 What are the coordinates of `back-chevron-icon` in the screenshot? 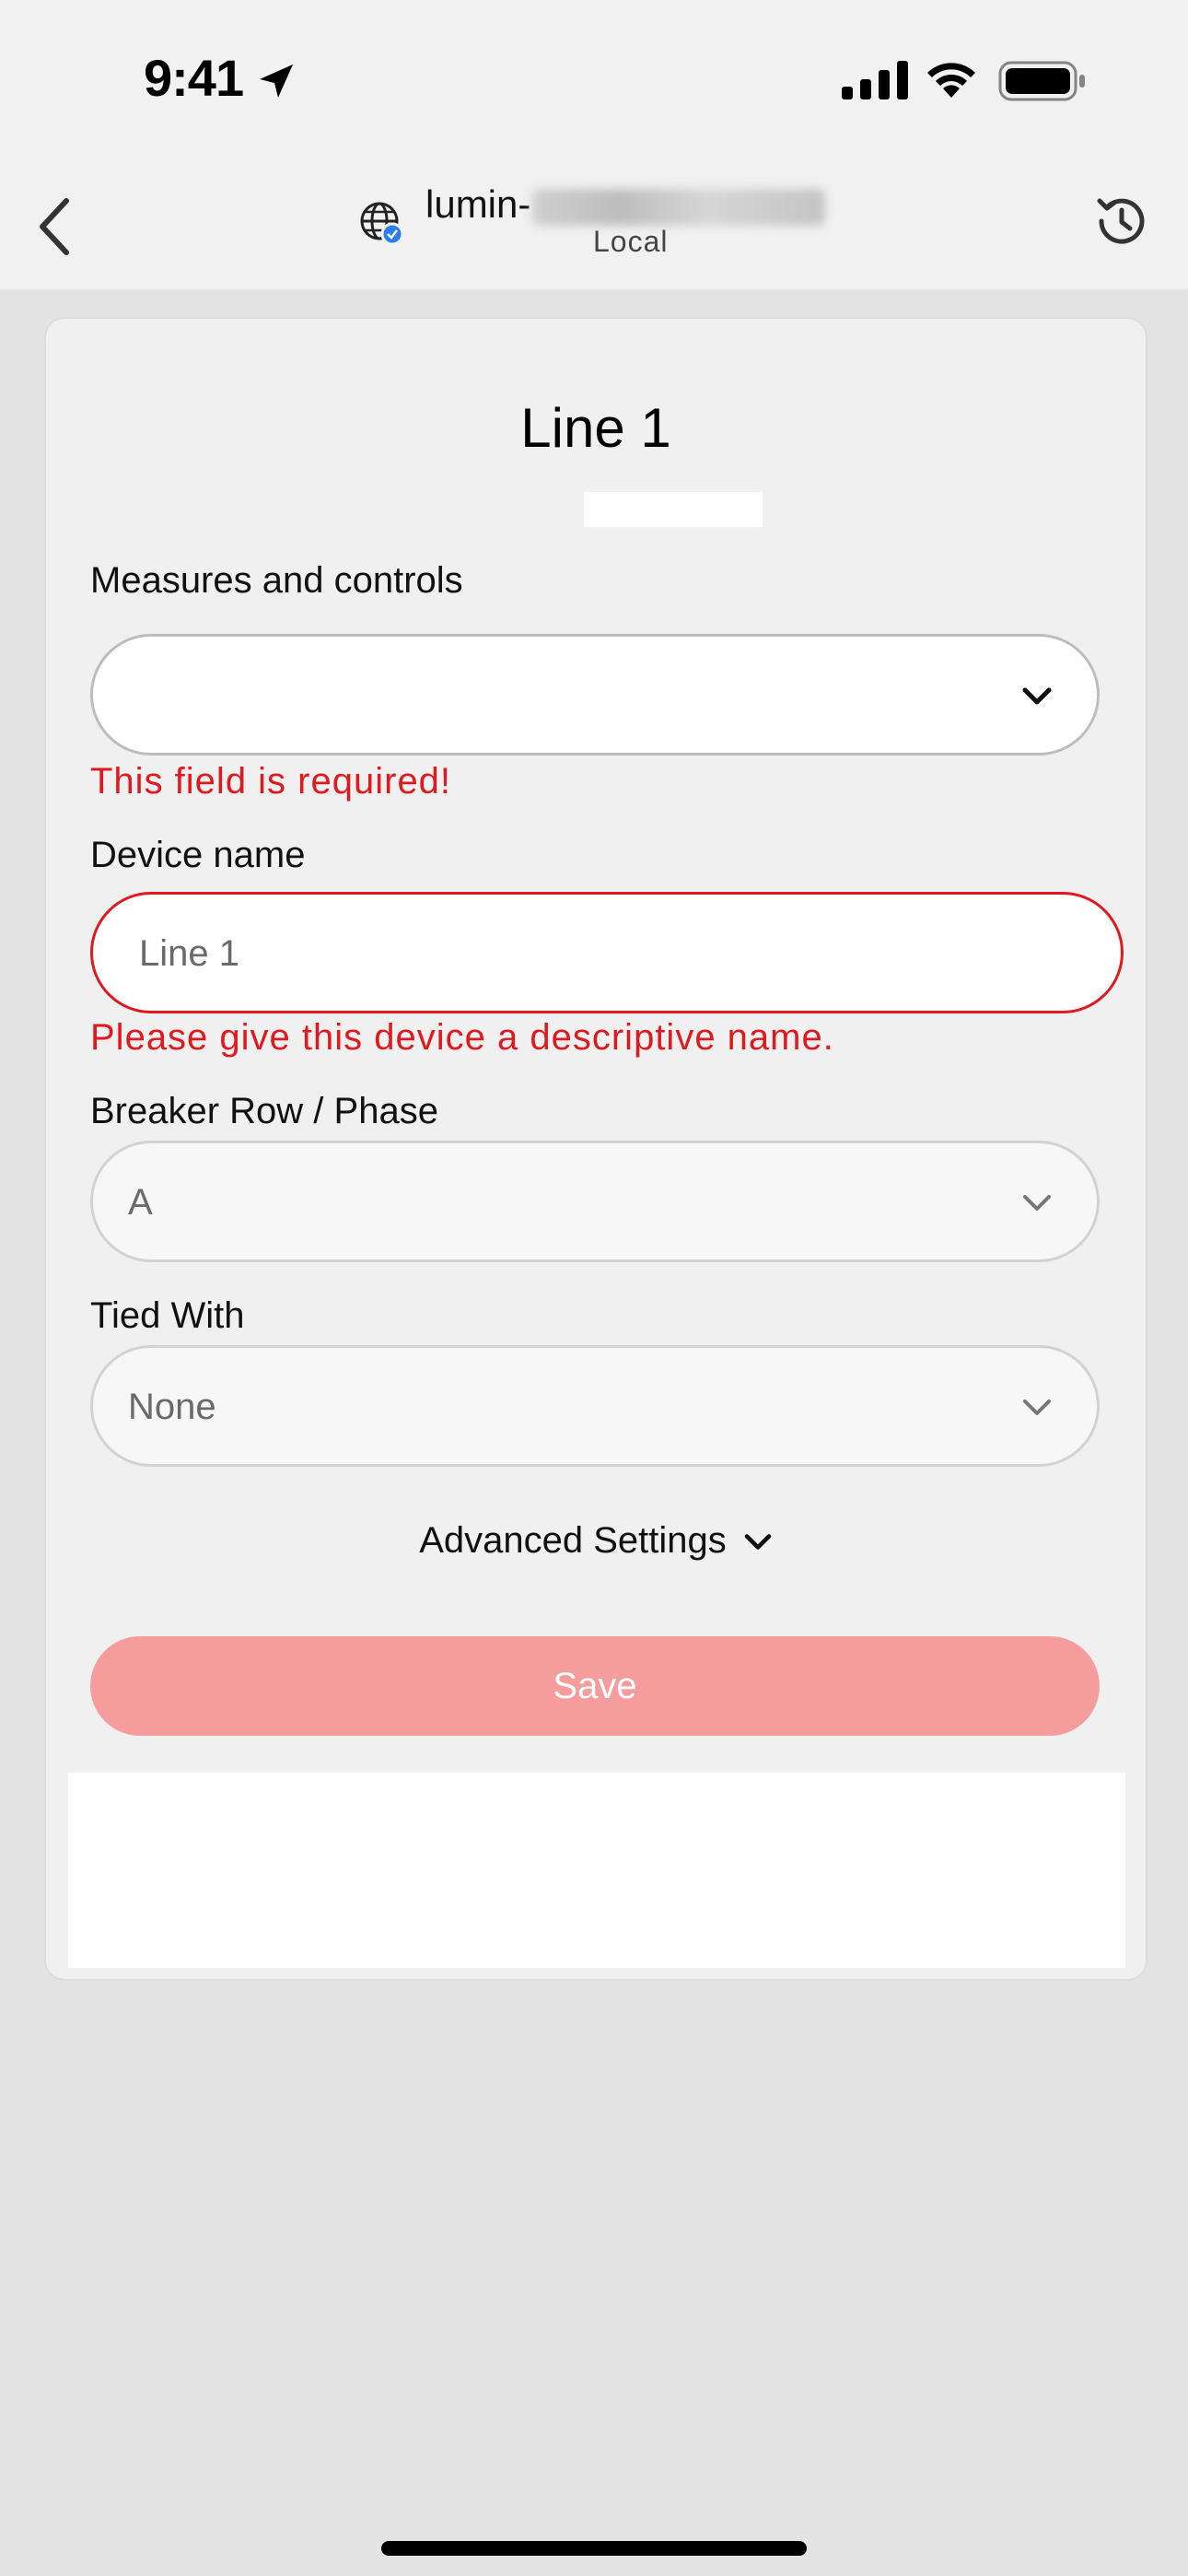 It's located at (55, 227).